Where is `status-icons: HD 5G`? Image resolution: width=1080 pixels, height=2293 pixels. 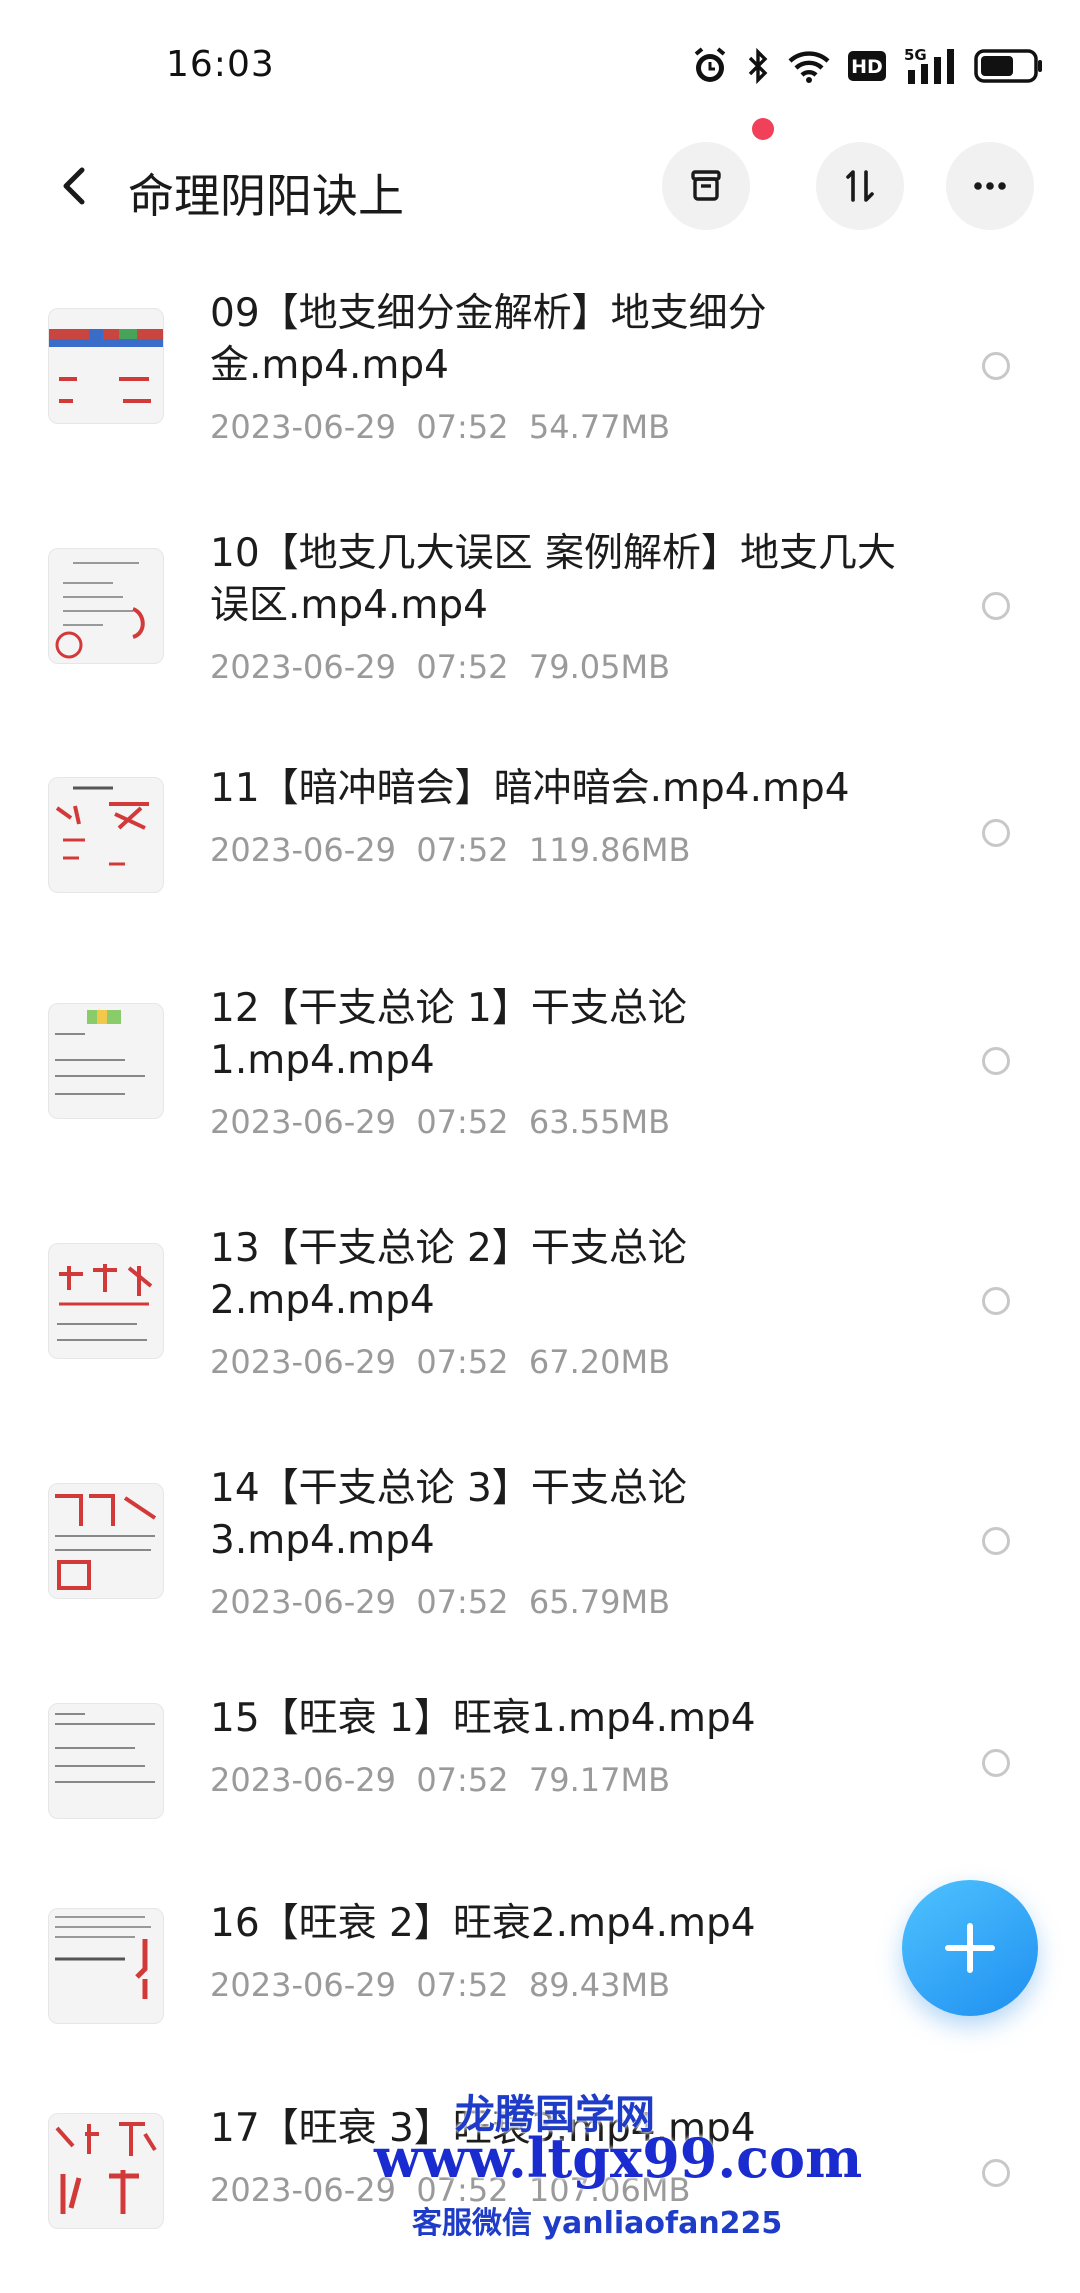 status-icons: HD 5G is located at coordinates (868, 66).